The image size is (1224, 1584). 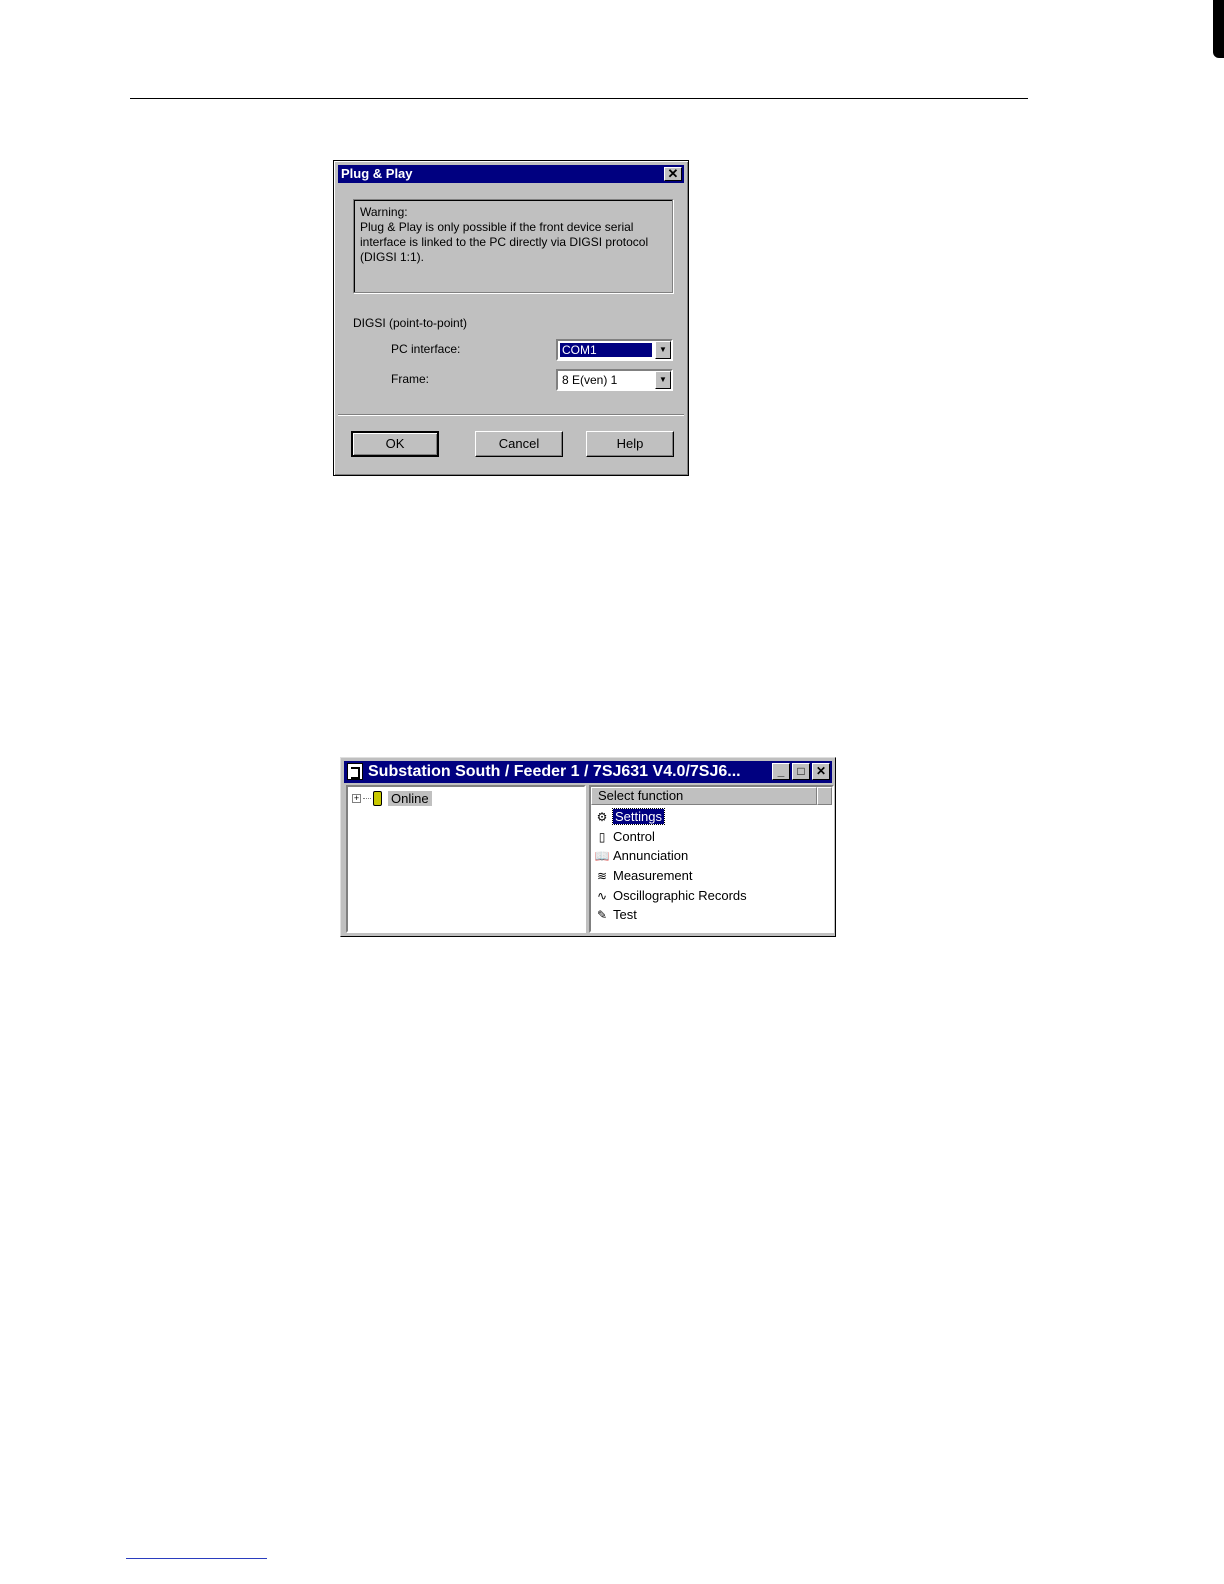 I want to click on tree-node-online: + Online, so click(x=392, y=798).